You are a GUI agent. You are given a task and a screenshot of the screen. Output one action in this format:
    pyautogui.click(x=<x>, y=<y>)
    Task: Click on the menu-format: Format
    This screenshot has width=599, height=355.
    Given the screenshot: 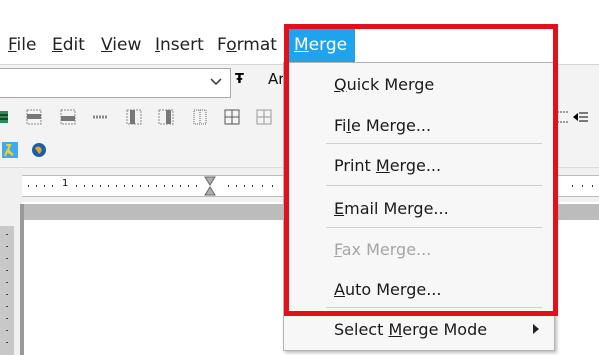 What is the action you would take?
    pyautogui.click(x=247, y=45)
    